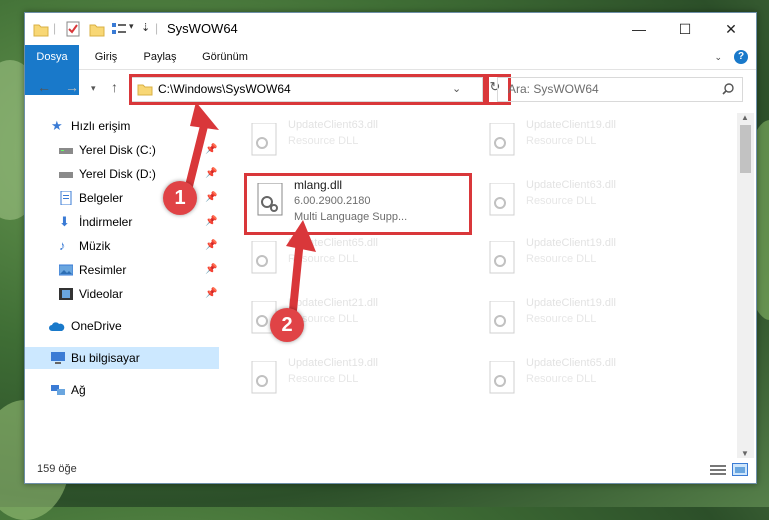 Image resolution: width=769 pixels, height=520 pixels. I want to click on step-callout-2: 2, so click(287, 325).